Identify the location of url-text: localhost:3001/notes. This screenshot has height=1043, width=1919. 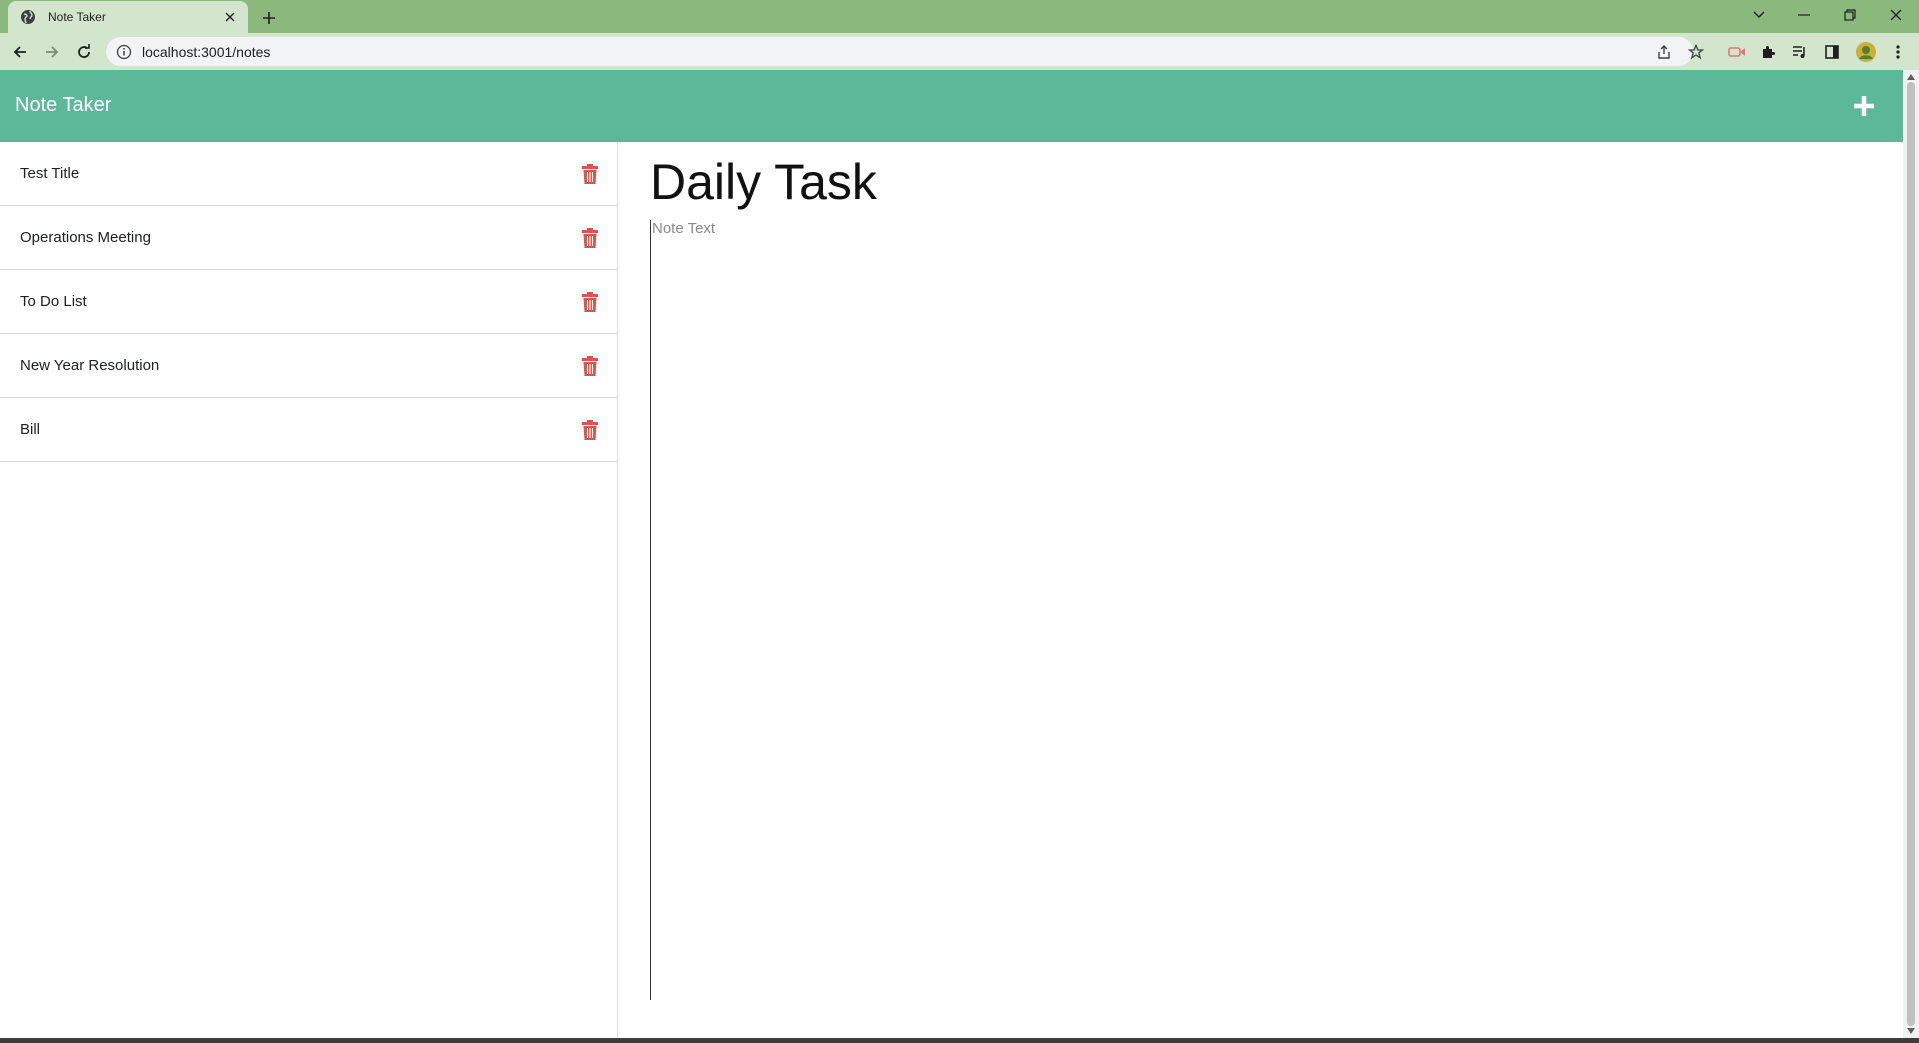
(206, 51).